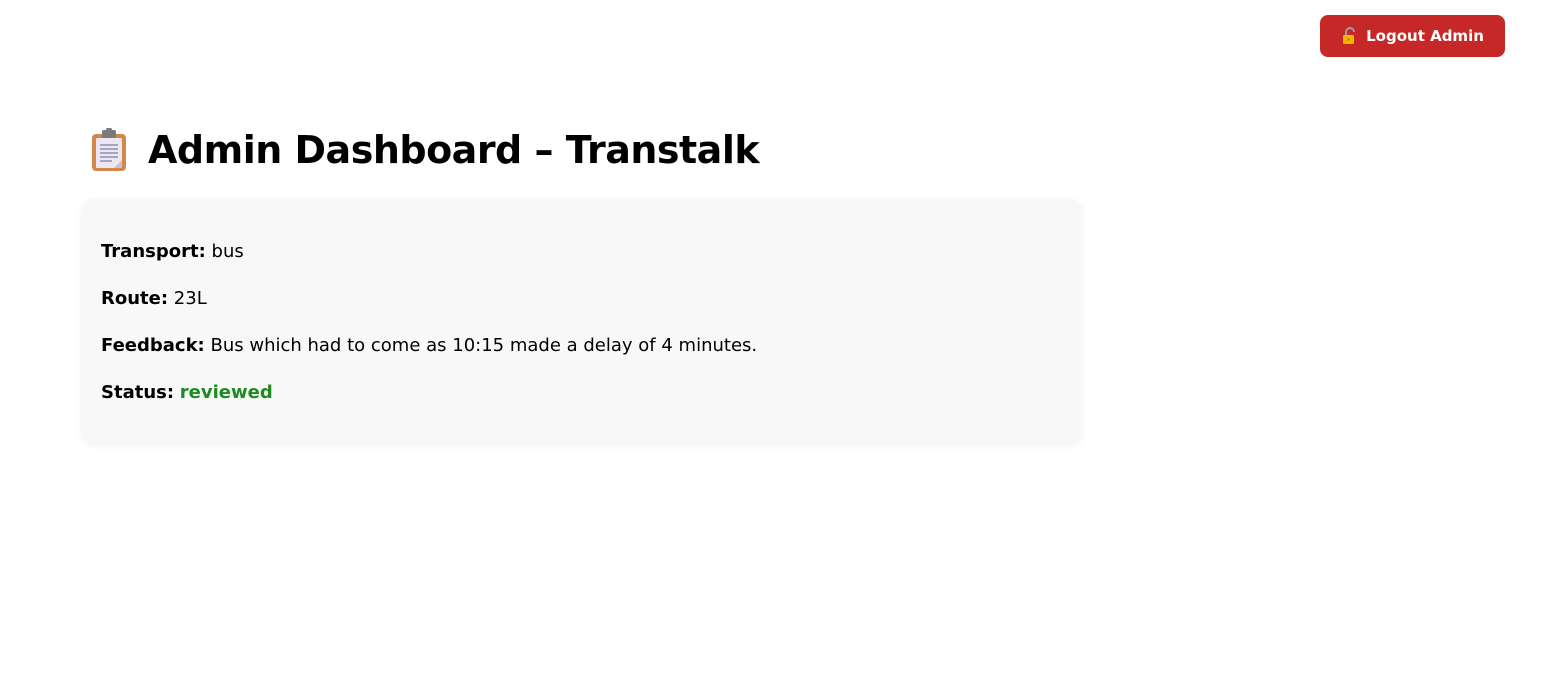 The height and width of the screenshot is (683, 1541). What do you see at coordinates (1350, 36) in the screenshot?
I see `unlocked-padlock-icon` at bounding box center [1350, 36].